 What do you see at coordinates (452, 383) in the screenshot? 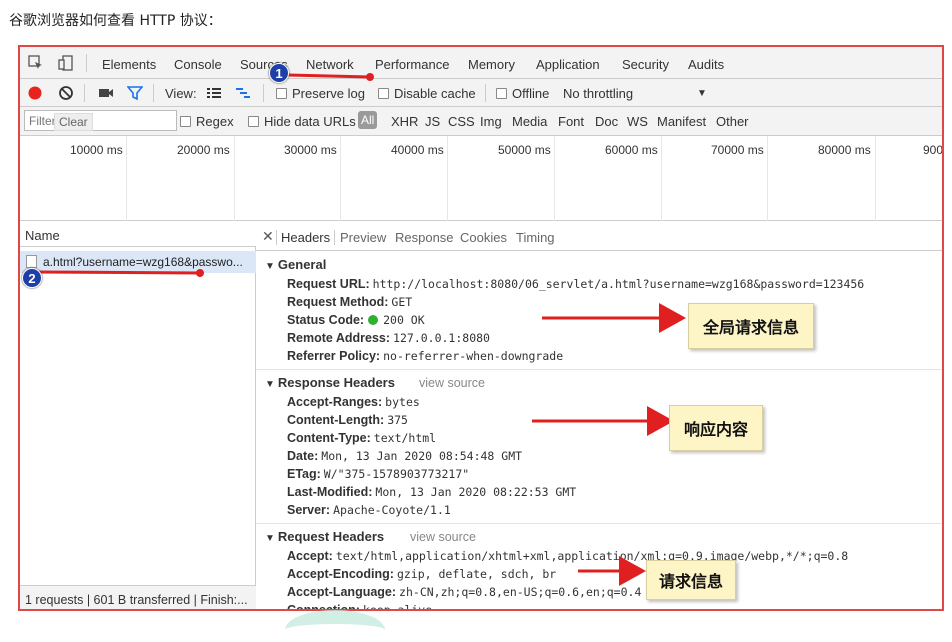
I see `response-view-source-link: view source` at bounding box center [452, 383].